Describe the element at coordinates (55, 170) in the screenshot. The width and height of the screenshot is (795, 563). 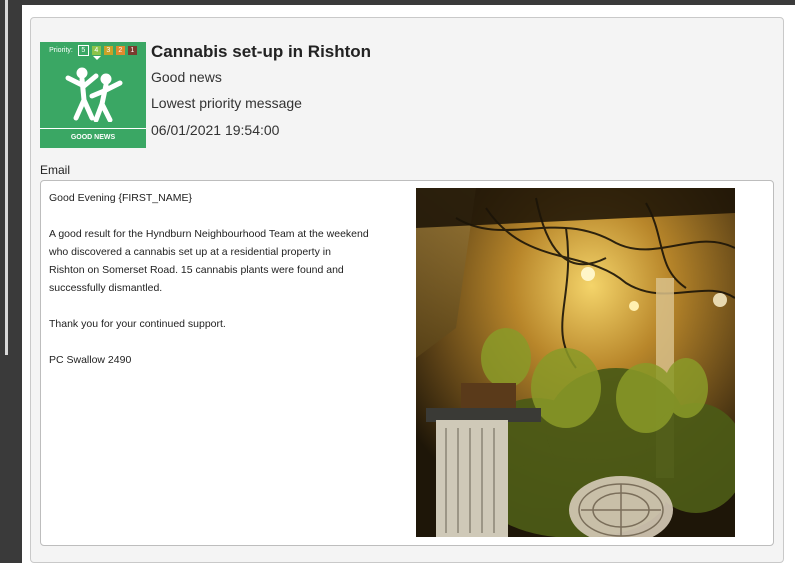
I see `email-section-label: Email` at that location.